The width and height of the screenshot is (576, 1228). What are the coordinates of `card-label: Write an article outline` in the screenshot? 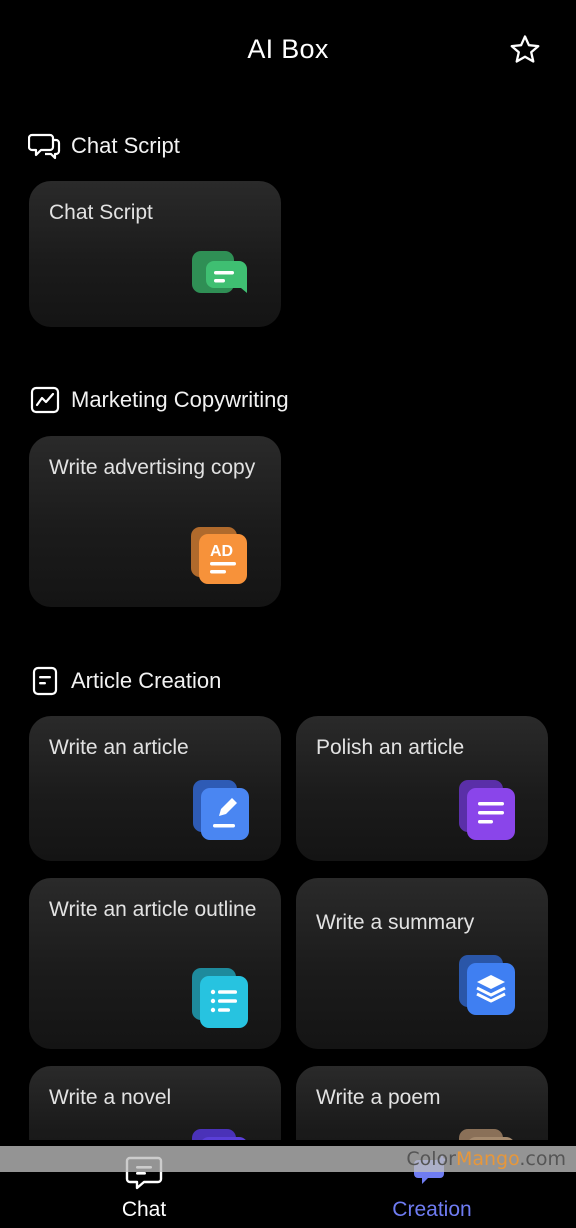 It's located at (153, 909).